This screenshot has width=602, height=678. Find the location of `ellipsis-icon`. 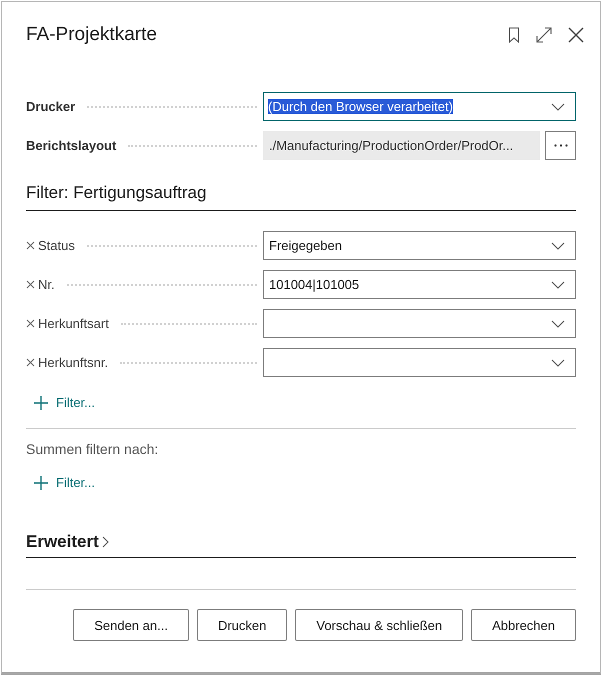

ellipsis-icon is located at coordinates (561, 145).